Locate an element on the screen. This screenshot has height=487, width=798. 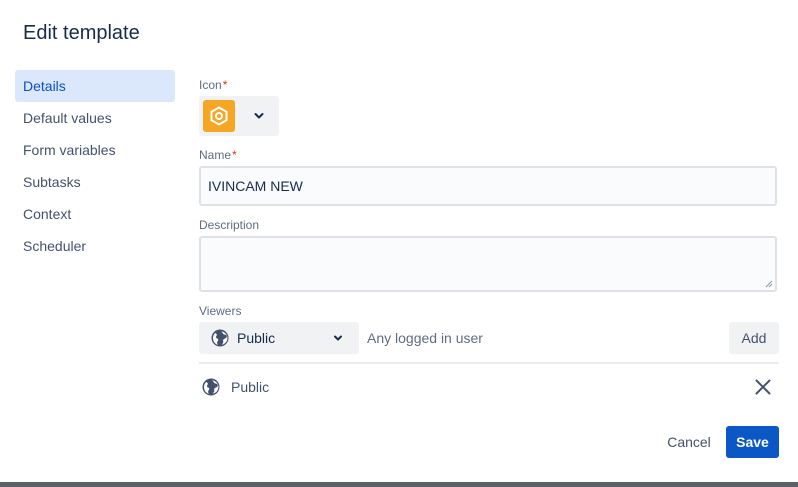
viewers-hint: Any logged in user is located at coordinates (425, 338).